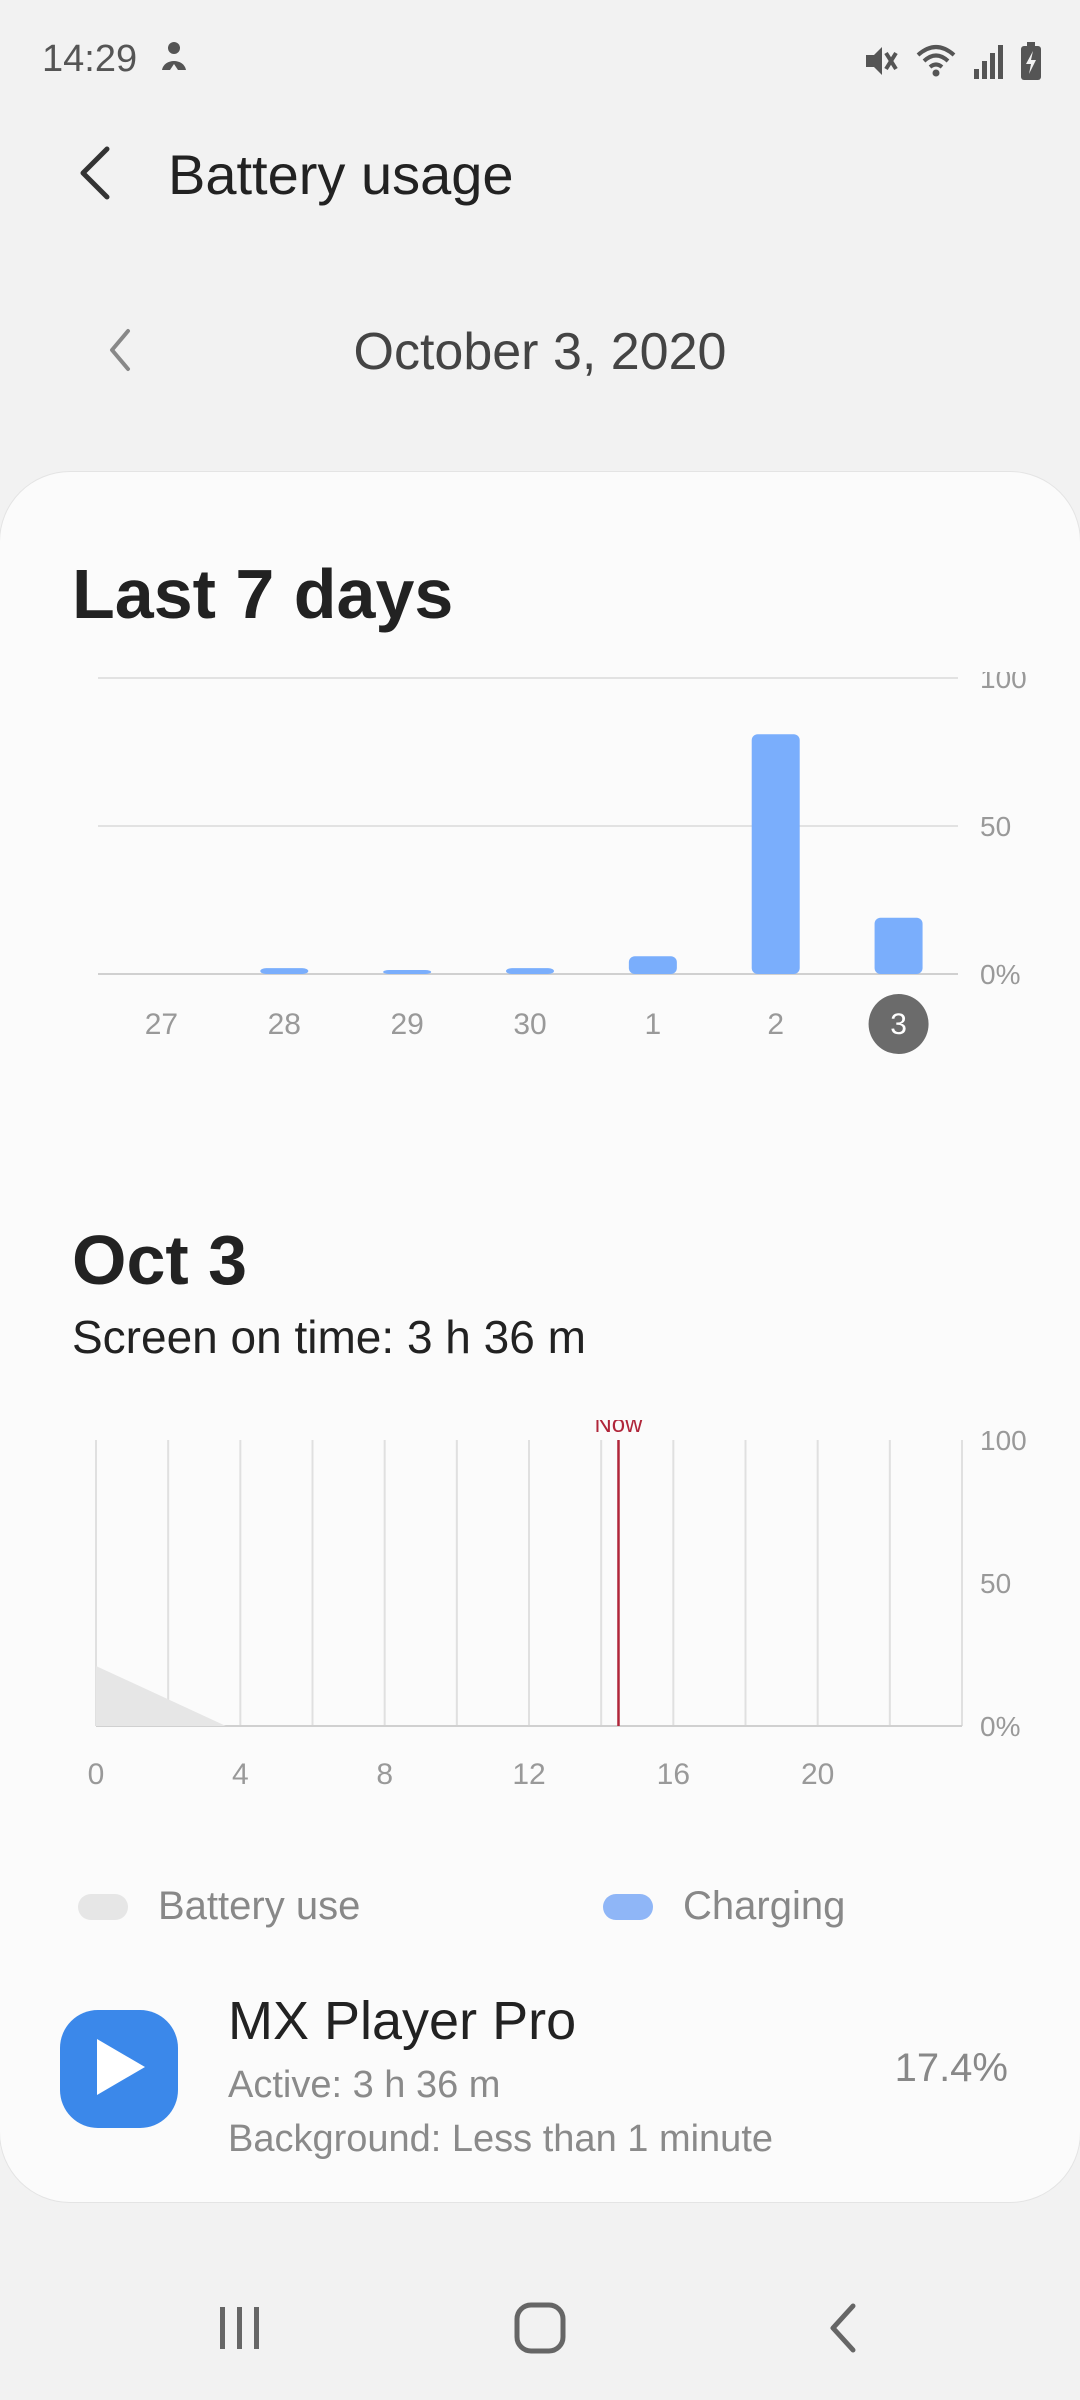 The width and height of the screenshot is (1080, 2400). What do you see at coordinates (161, 1024) in the screenshot?
I see `x-tick-label: 27` at bounding box center [161, 1024].